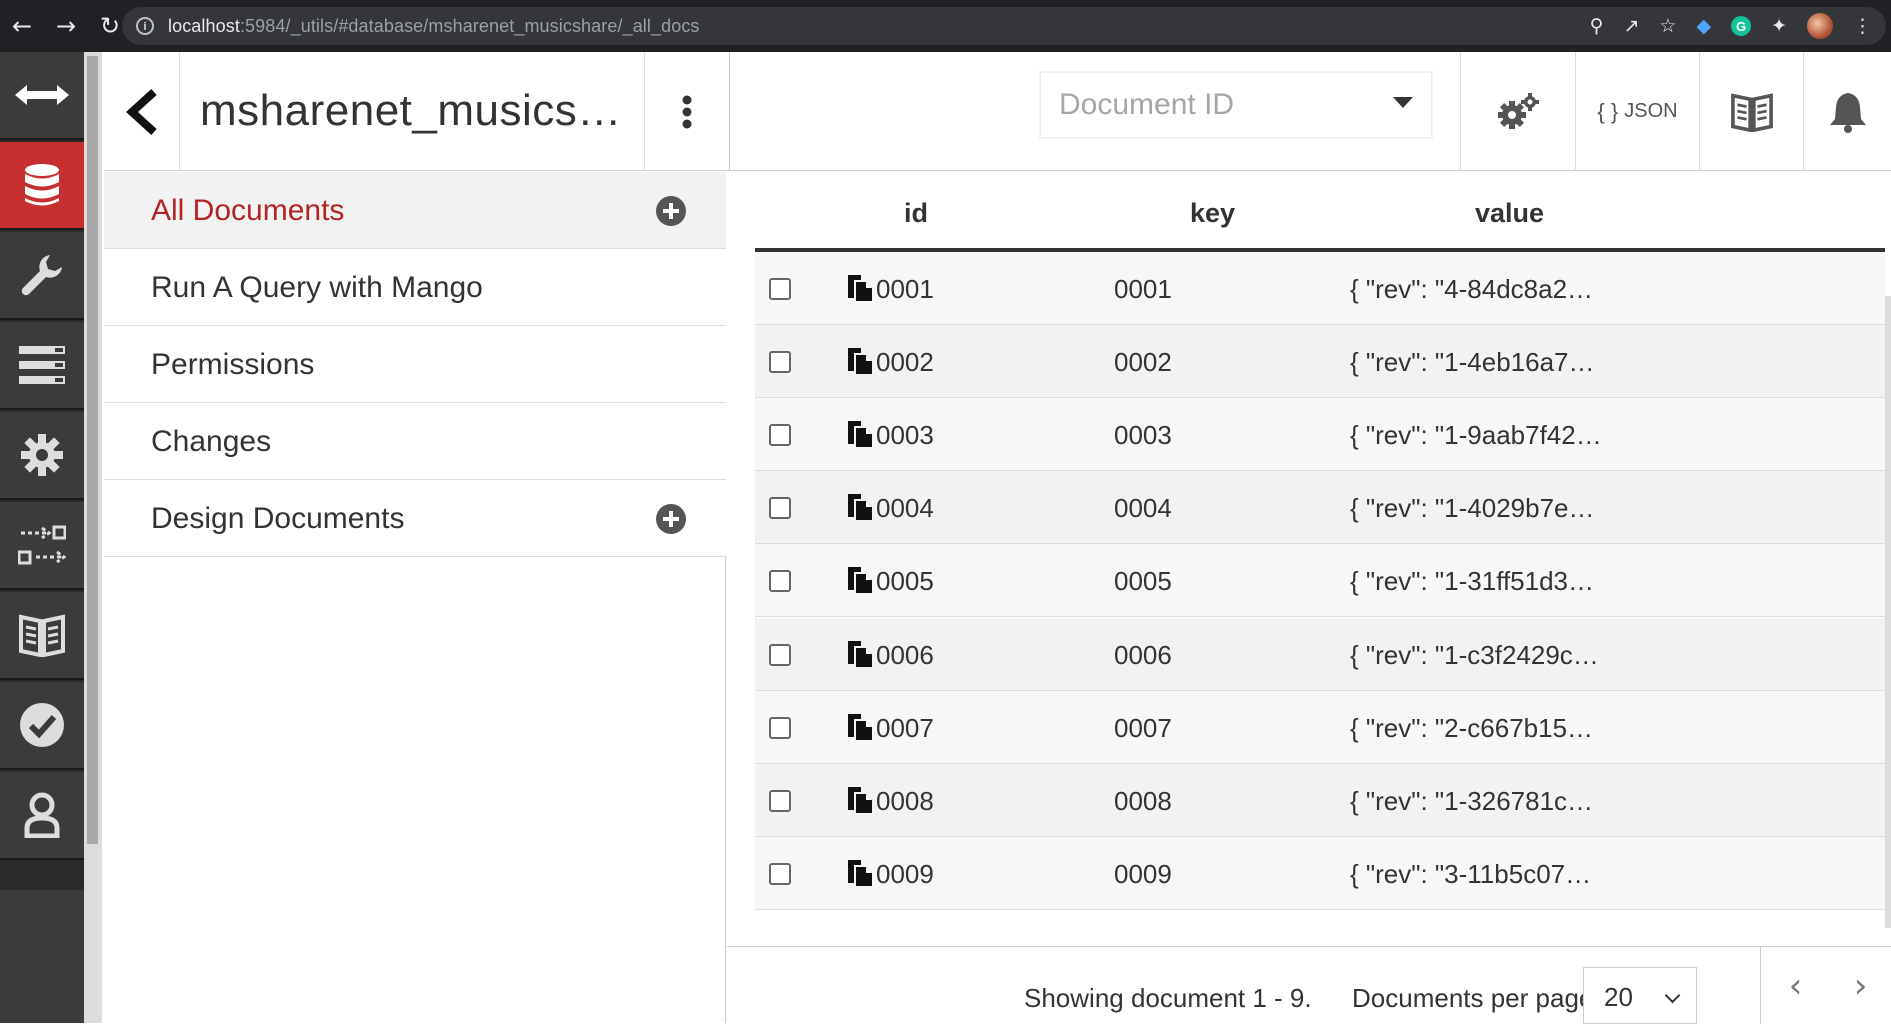 The height and width of the screenshot is (1024, 1891). I want to click on nav-documentation, so click(42, 636).